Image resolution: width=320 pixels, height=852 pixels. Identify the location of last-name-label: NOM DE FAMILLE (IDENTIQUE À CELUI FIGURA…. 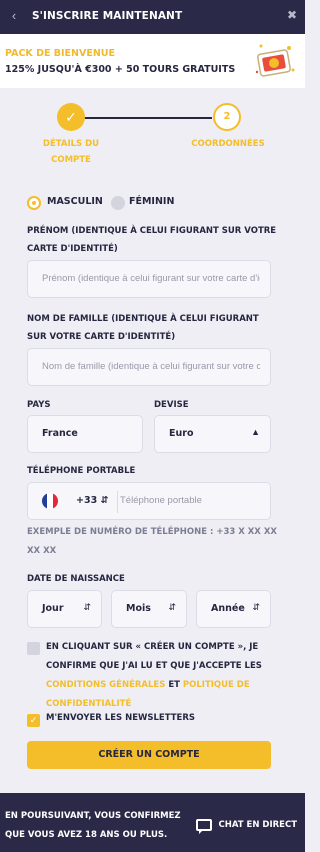
(143, 328).